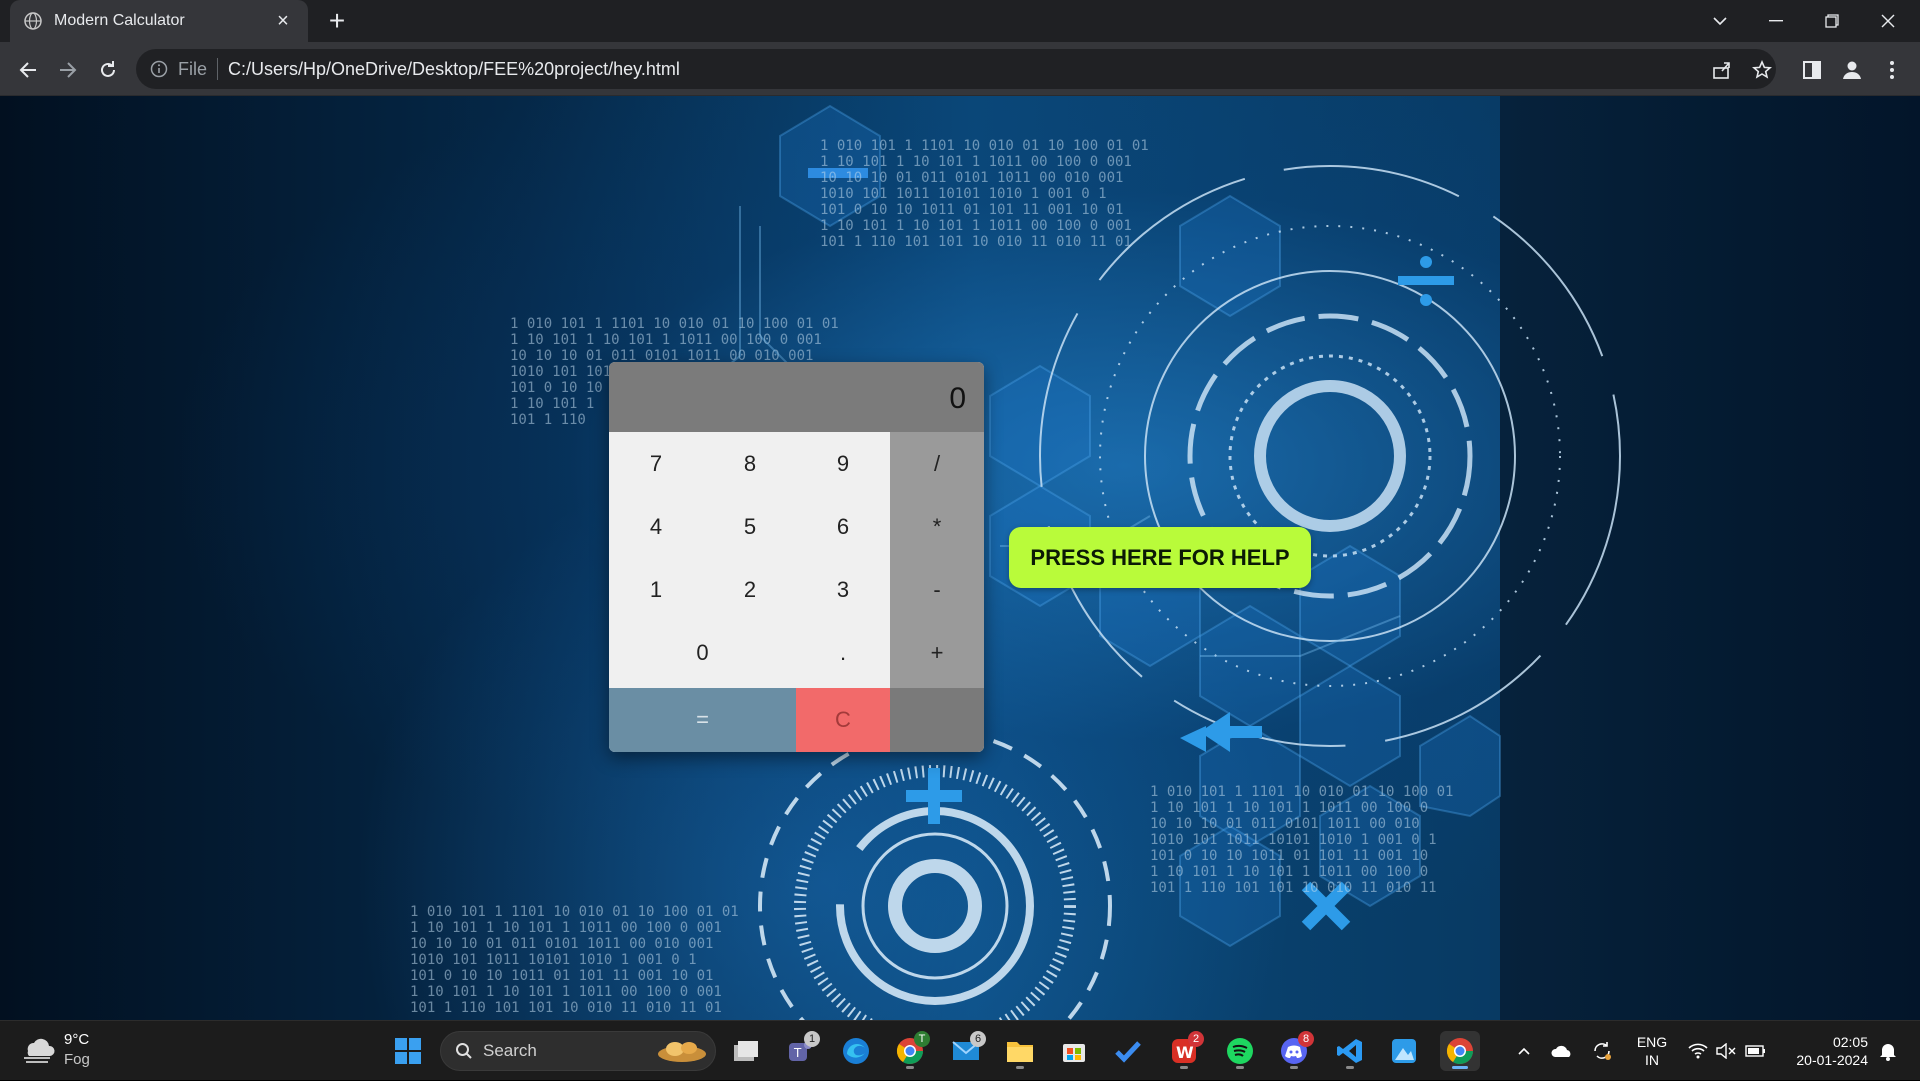 This screenshot has width=1920, height=1081. What do you see at coordinates (28, 70) in the screenshot?
I see `back-arrow-icon` at bounding box center [28, 70].